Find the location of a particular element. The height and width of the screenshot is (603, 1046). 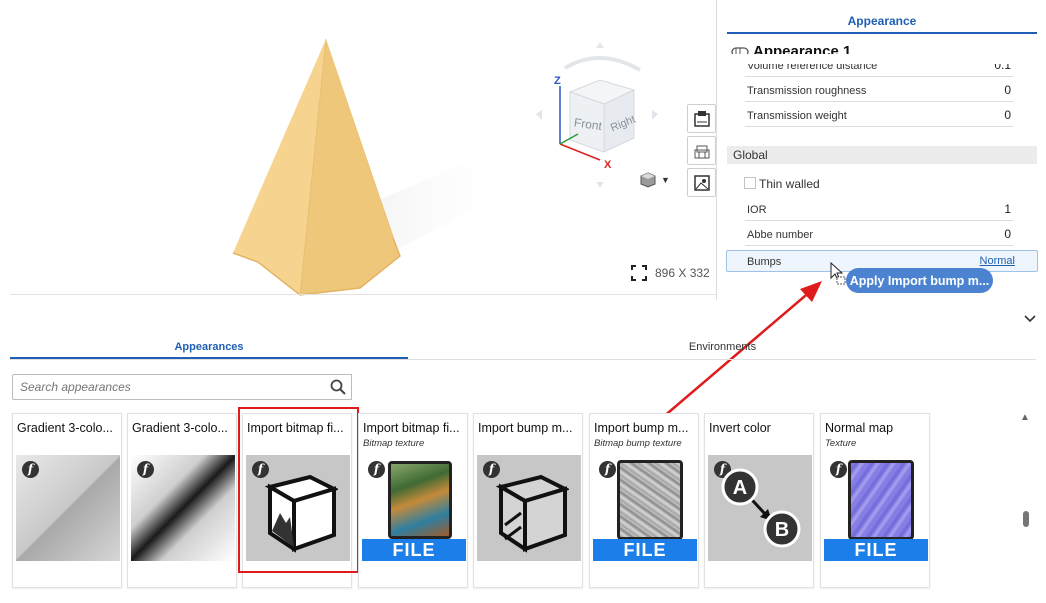

selection-highlight is located at coordinates (298, 490).